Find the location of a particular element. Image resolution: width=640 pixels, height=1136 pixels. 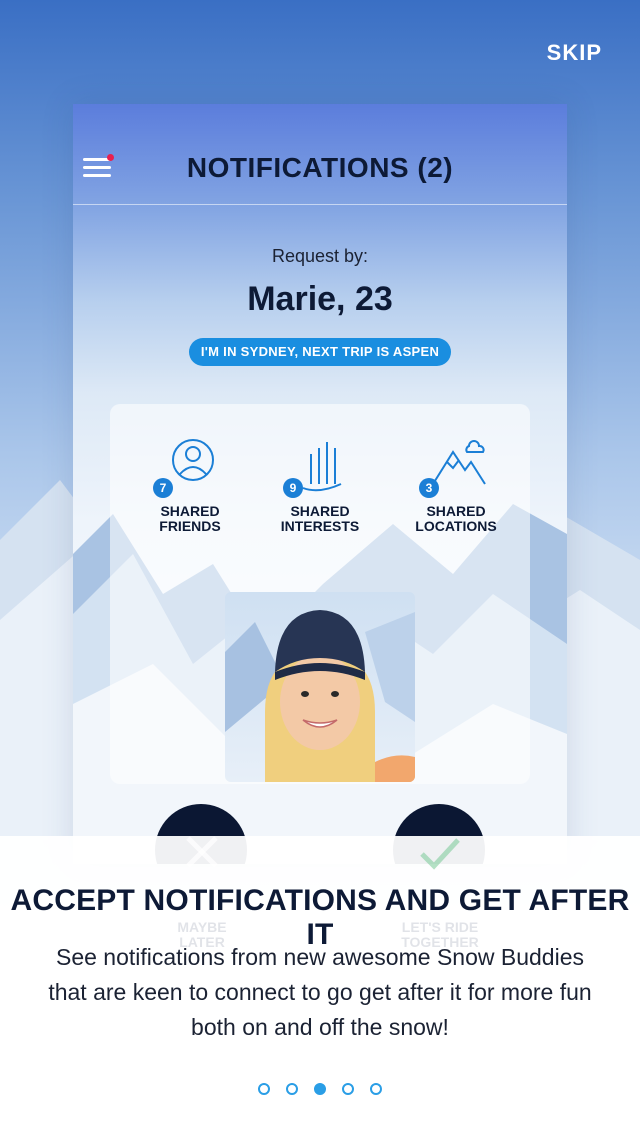

interests-label-line1: SHARED is located at coordinates (320, 511).